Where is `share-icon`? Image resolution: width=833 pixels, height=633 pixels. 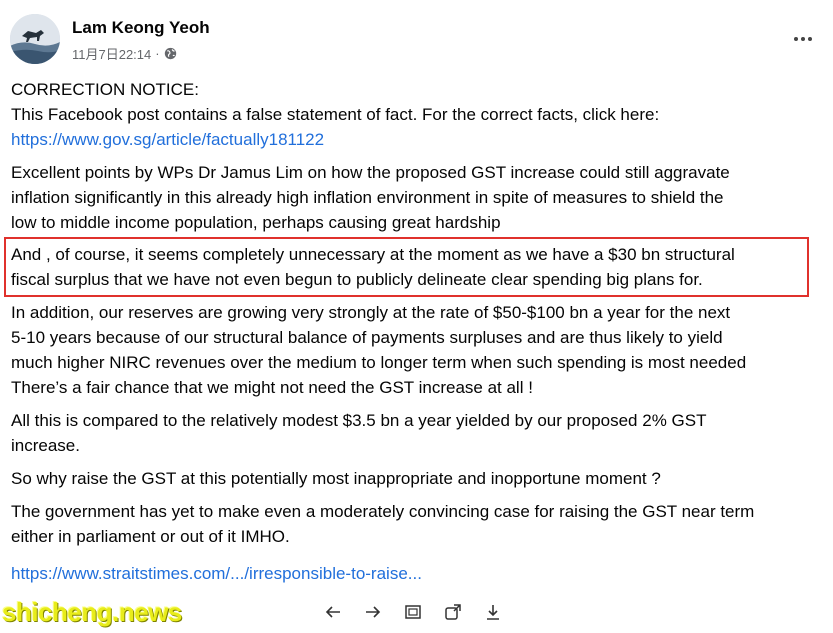
share-icon is located at coordinates (452, 611).